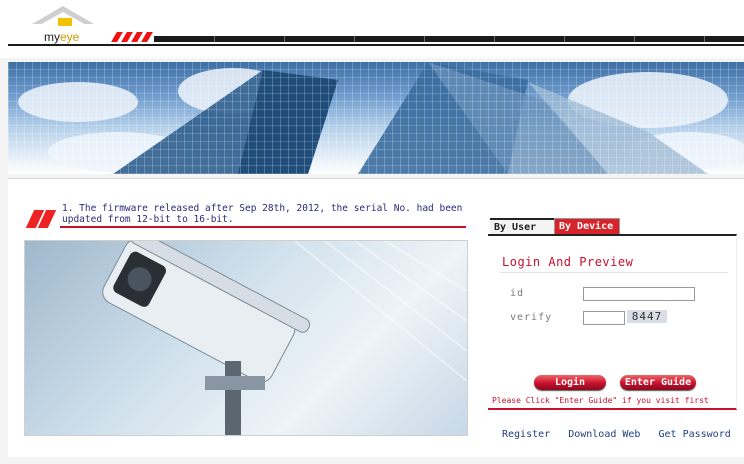 The height and width of the screenshot is (464, 744). Describe the element at coordinates (604, 318) in the screenshot. I see `verify-input` at that location.